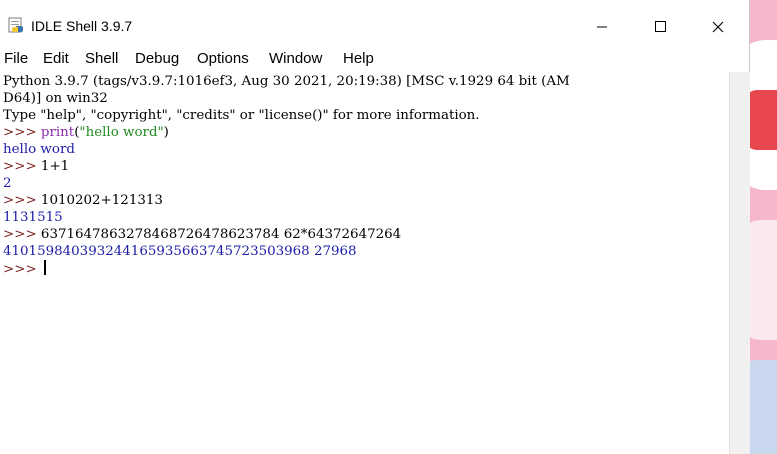  Describe the element at coordinates (56, 58) in the screenshot. I see `menu-edit: Edit` at that location.